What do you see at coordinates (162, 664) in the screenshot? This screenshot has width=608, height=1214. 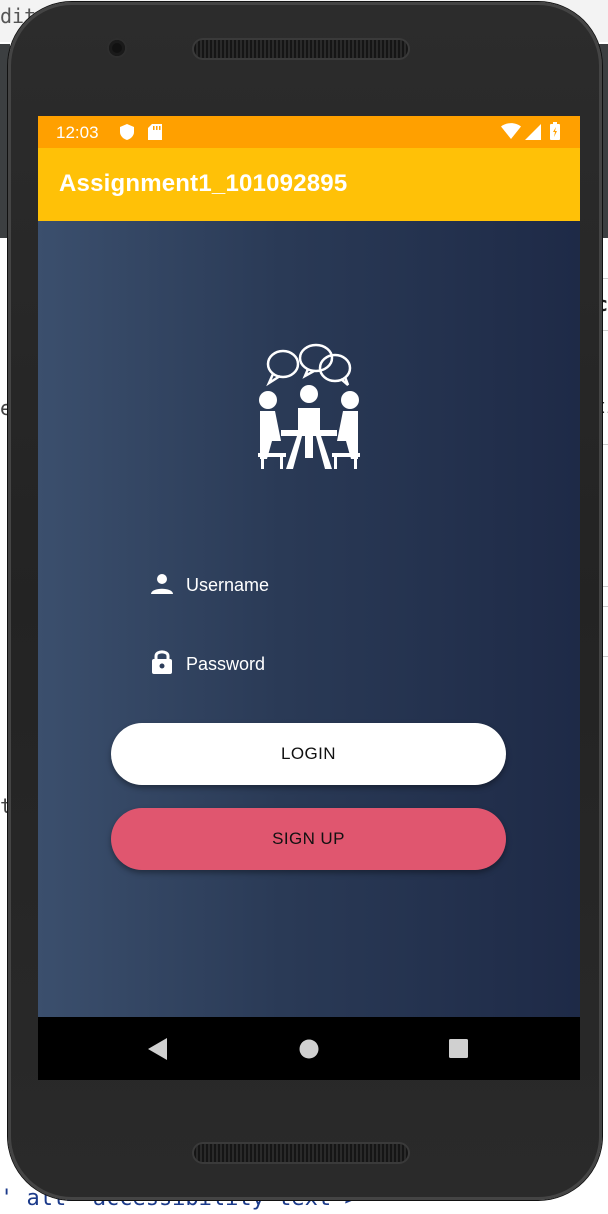 I see `lock-icon` at bounding box center [162, 664].